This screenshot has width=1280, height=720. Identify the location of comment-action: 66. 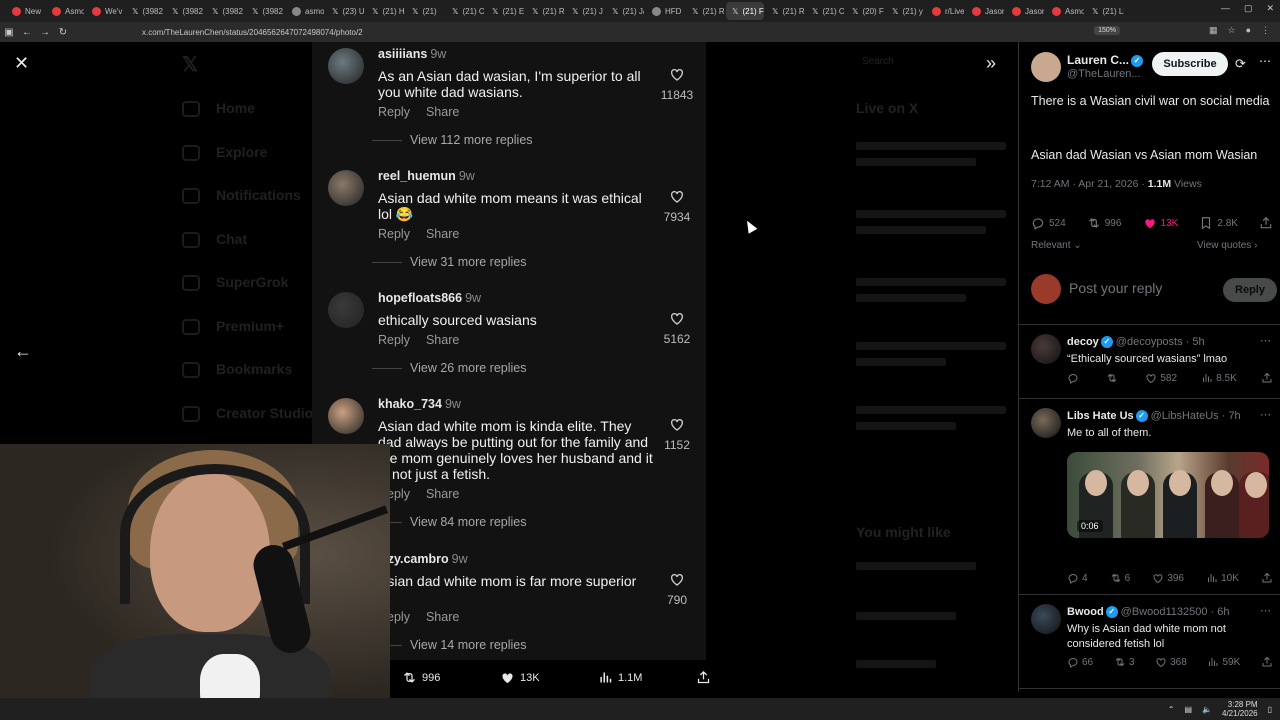
(1080, 662).